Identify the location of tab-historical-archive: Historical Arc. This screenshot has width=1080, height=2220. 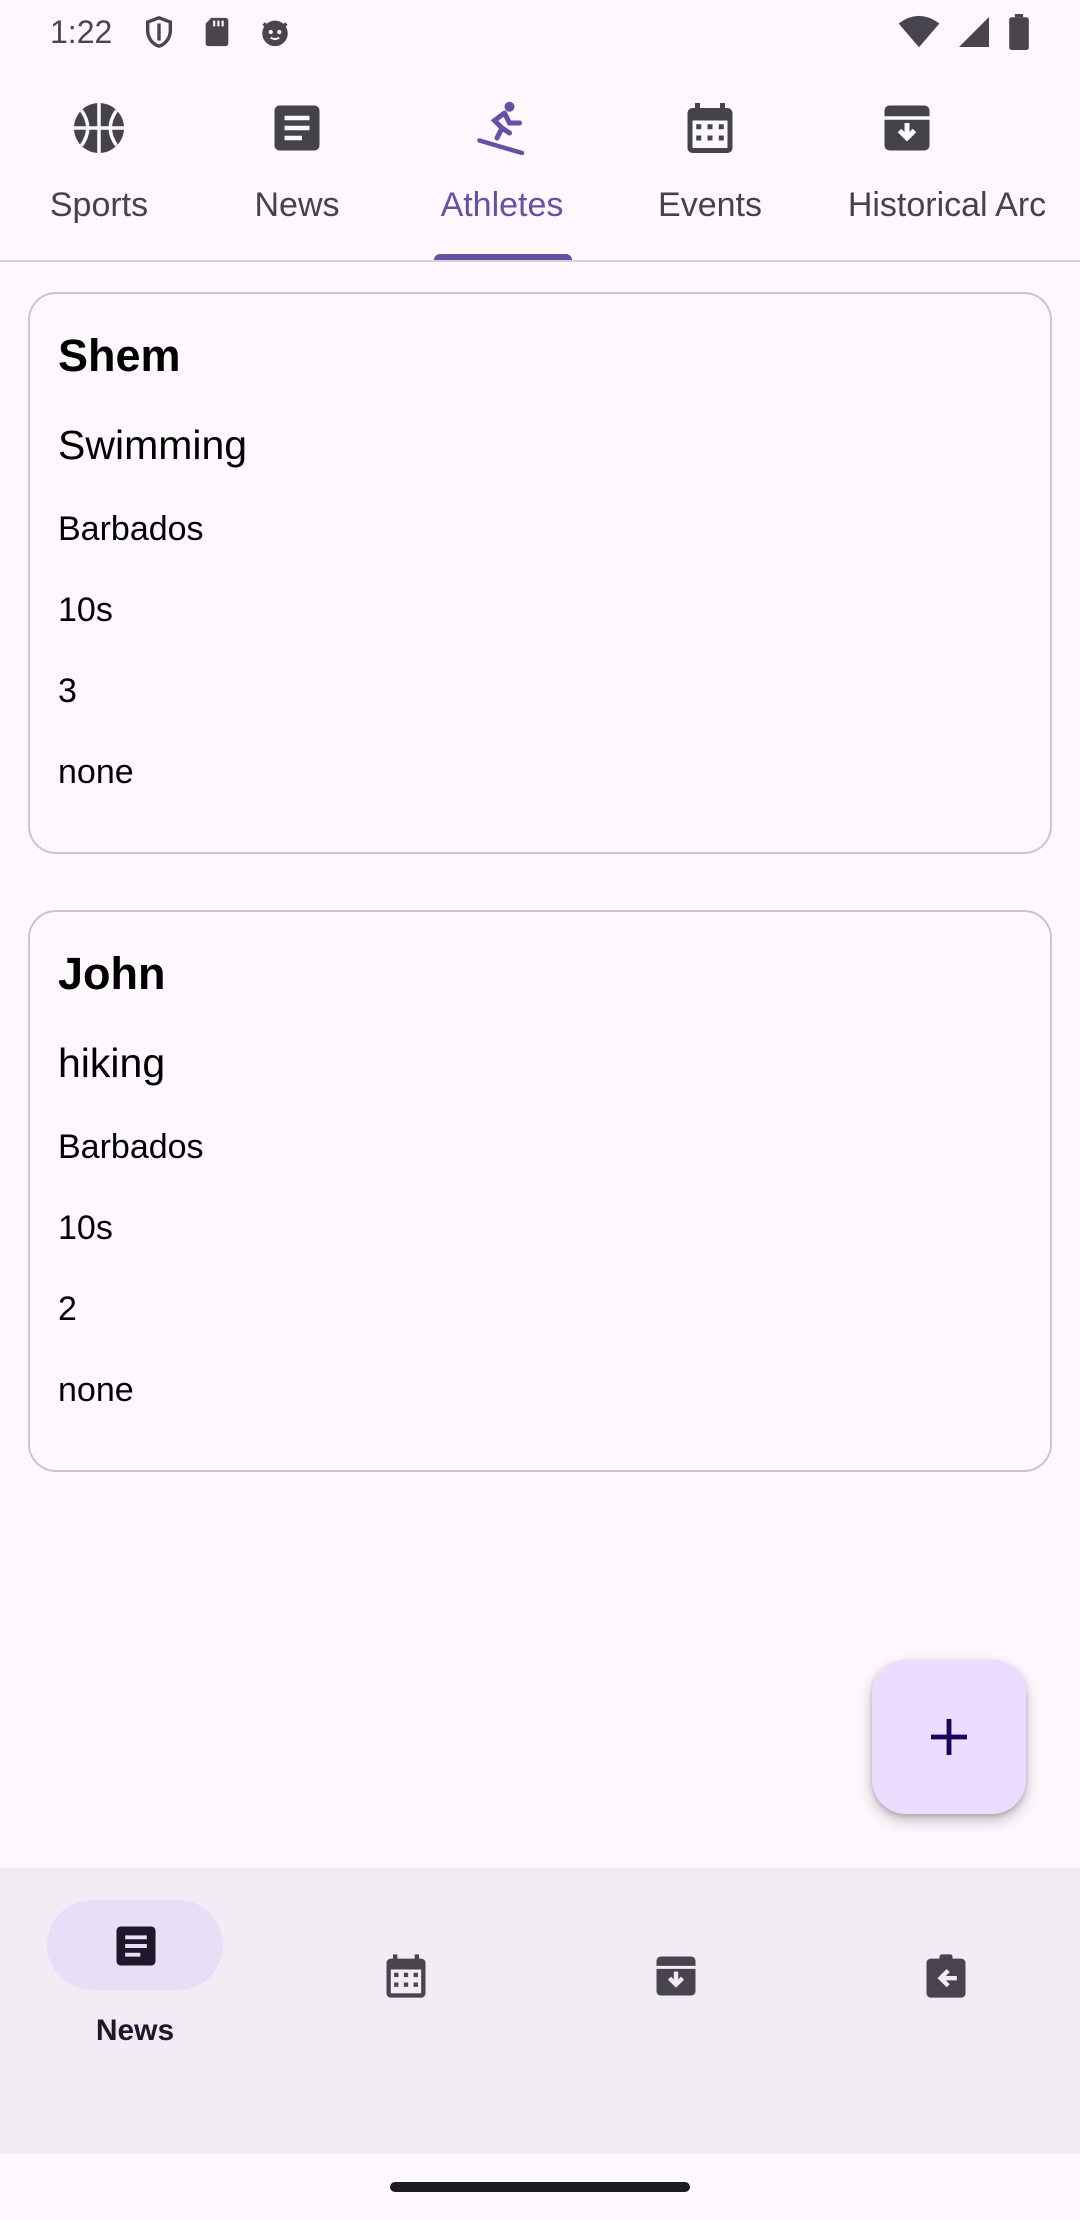
(946, 162).